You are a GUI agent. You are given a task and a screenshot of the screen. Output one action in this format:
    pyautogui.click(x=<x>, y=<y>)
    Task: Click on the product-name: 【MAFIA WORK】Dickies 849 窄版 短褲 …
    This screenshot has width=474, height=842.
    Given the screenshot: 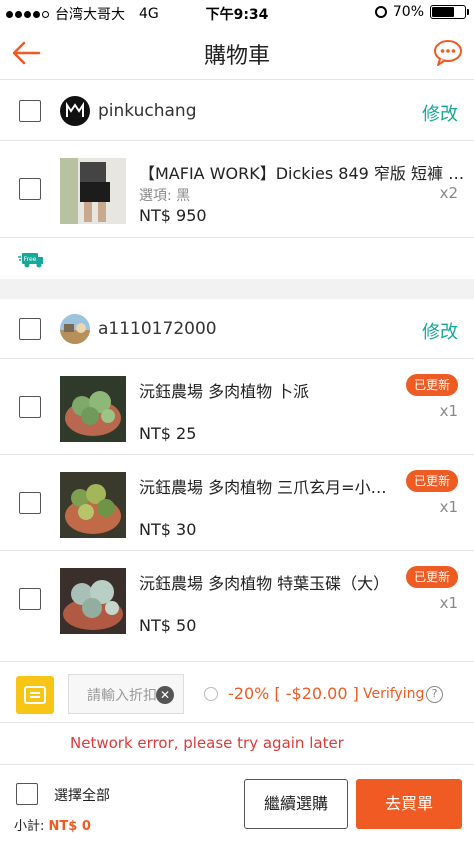 What is the action you would take?
    pyautogui.click(x=301, y=172)
    